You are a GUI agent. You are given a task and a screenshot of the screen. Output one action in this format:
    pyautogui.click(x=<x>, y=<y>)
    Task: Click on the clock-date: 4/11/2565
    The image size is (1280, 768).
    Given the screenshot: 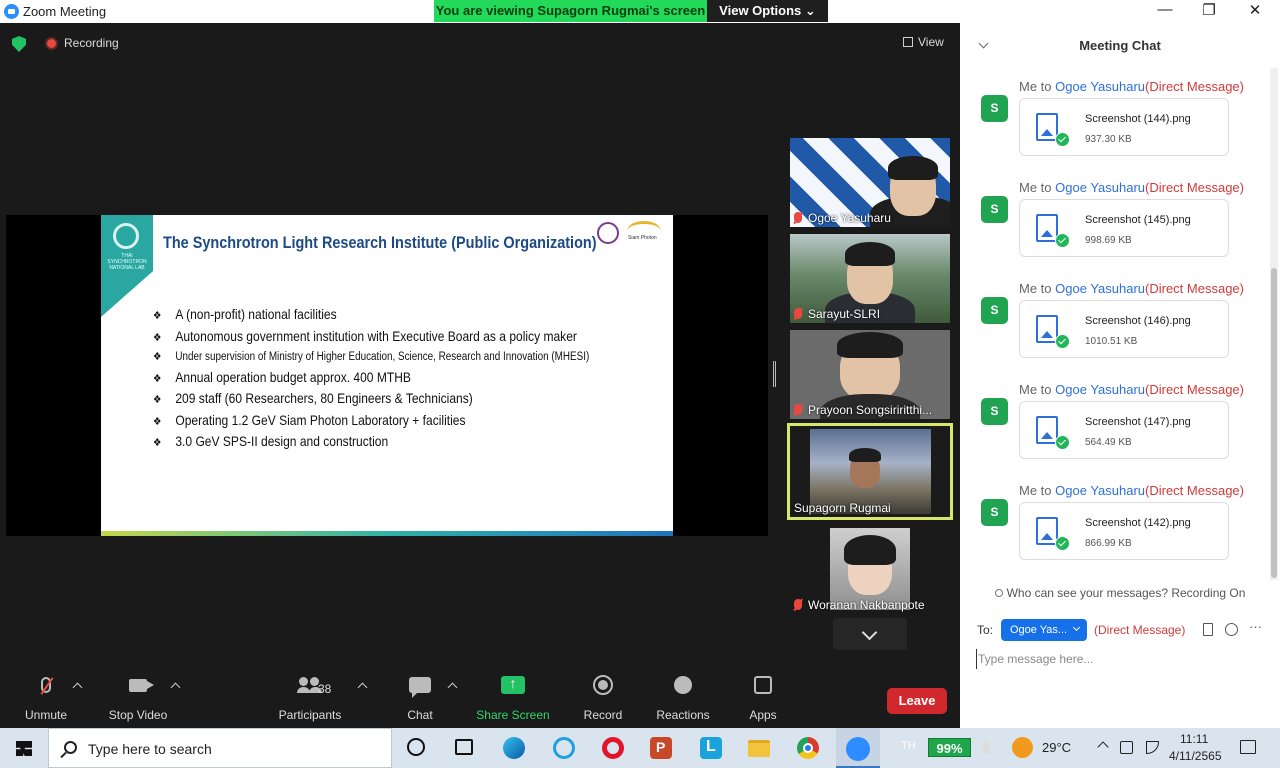 What is the action you would take?
    pyautogui.click(x=1195, y=756)
    